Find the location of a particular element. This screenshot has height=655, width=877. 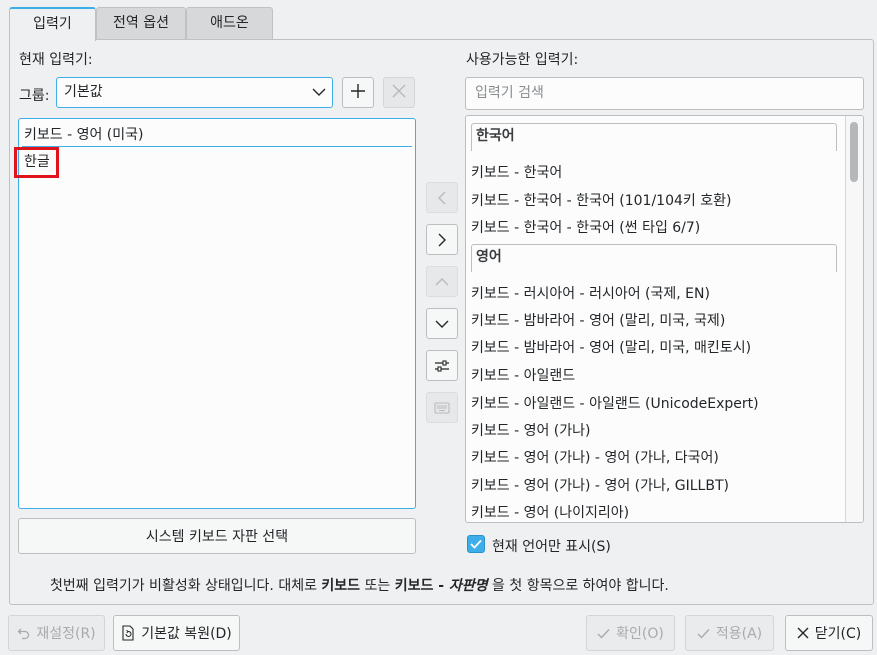

move-down-button is located at coordinates (442, 323).